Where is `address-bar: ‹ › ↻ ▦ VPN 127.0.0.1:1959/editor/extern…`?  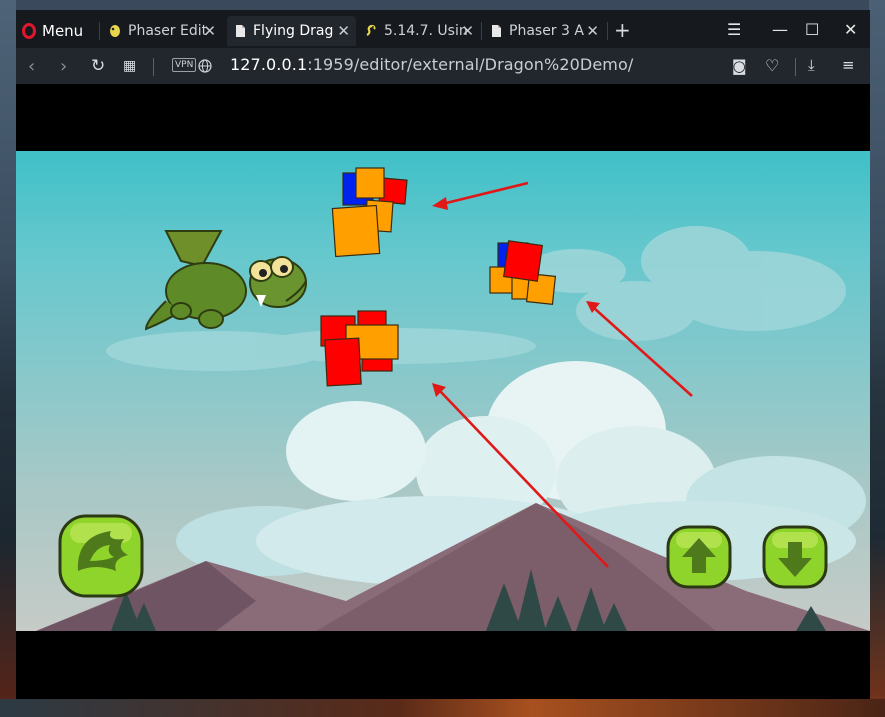 address-bar: ‹ › ↻ ▦ VPN 127.0.0.1:1959/editor/extern… is located at coordinates (443, 66).